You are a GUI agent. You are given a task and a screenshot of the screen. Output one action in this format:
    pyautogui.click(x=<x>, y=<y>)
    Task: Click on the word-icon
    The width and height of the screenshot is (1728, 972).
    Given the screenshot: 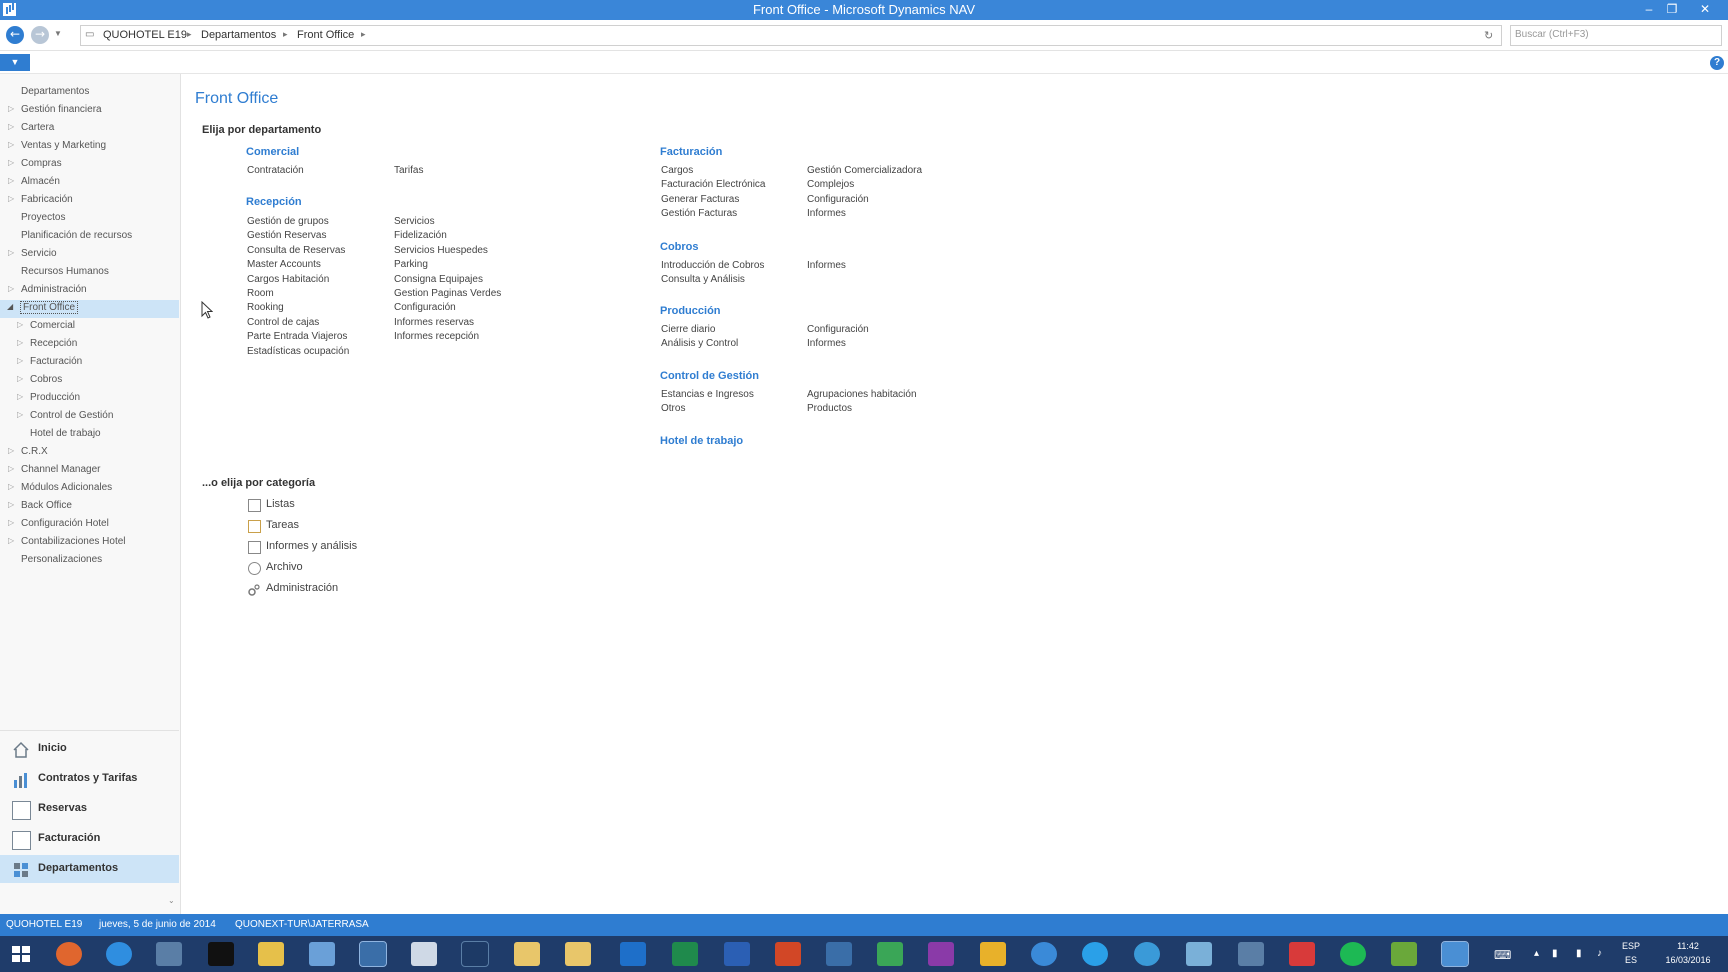 What is the action you would take?
    pyautogui.click(x=737, y=954)
    